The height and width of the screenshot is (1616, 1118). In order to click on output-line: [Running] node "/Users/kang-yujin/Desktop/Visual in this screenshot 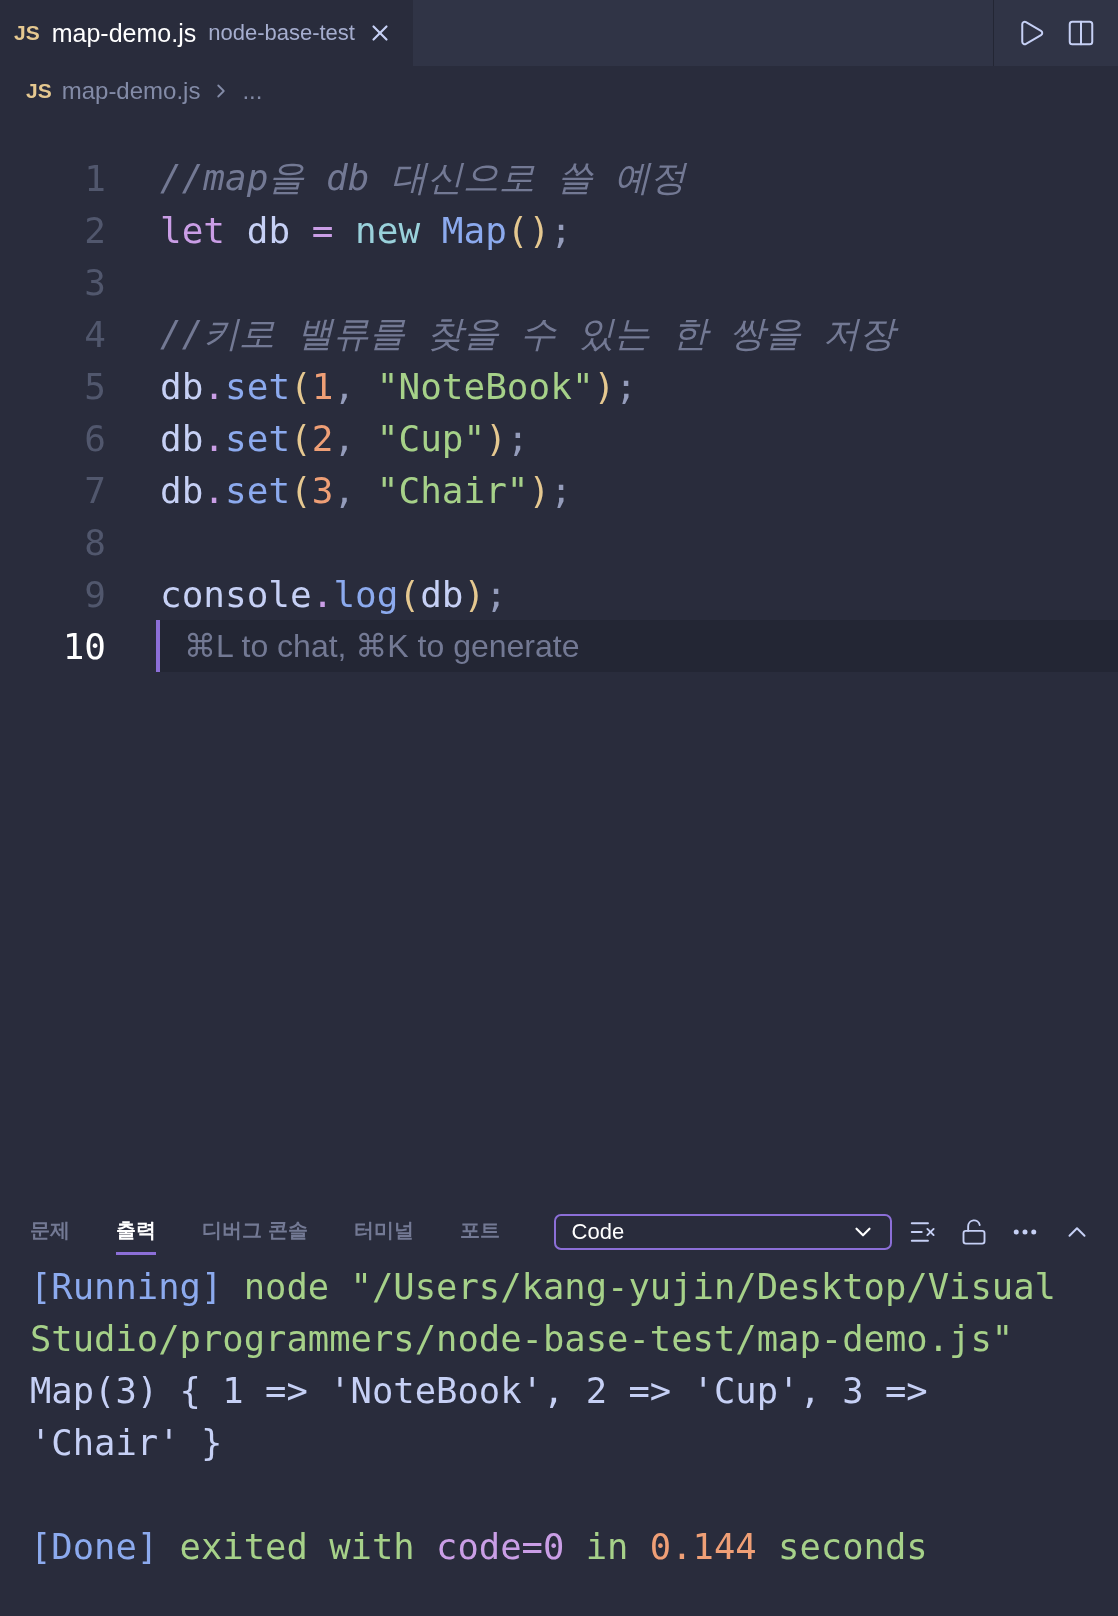, I will do `click(543, 1286)`.